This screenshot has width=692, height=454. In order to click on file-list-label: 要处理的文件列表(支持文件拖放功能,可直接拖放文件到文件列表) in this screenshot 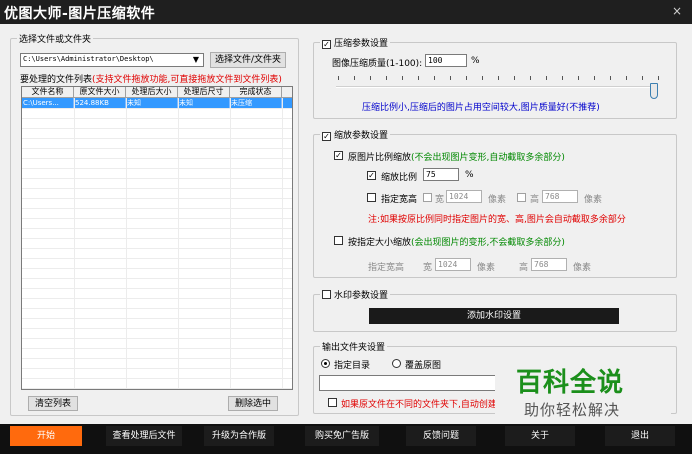, I will do `click(151, 78)`.